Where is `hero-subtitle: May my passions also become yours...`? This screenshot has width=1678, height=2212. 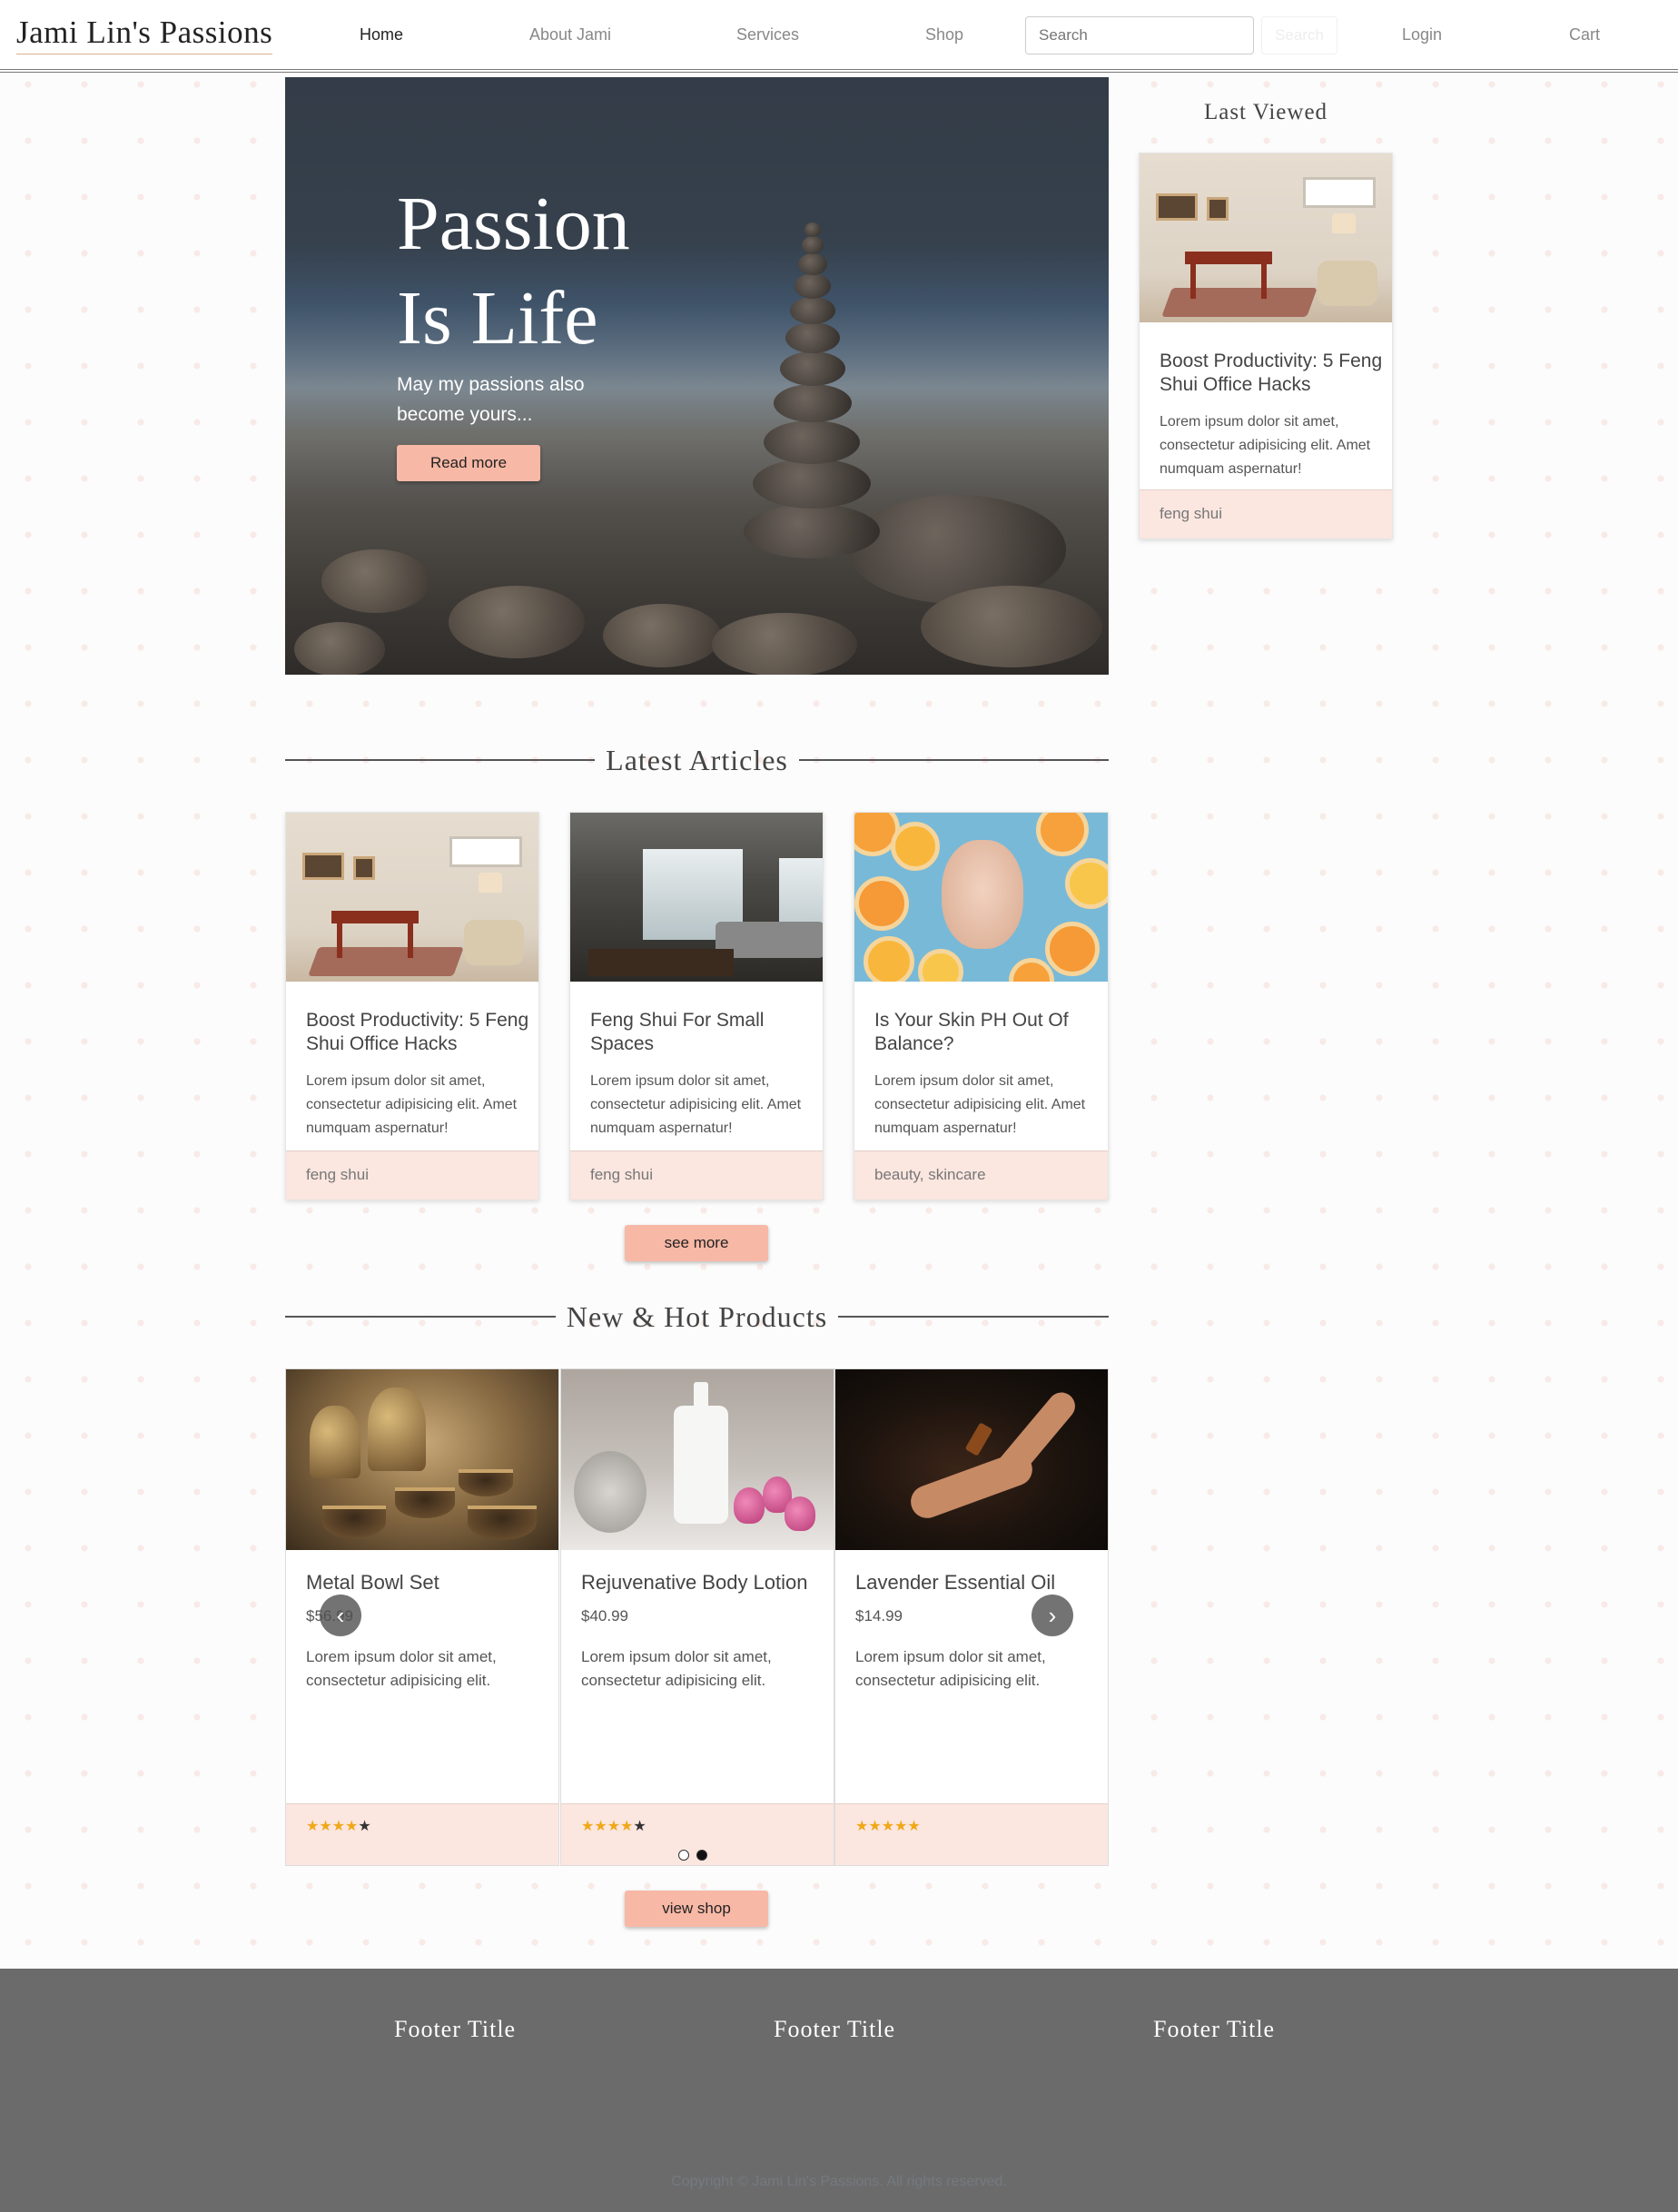
hero-subtitle: May my passions also become yours... is located at coordinates (491, 399).